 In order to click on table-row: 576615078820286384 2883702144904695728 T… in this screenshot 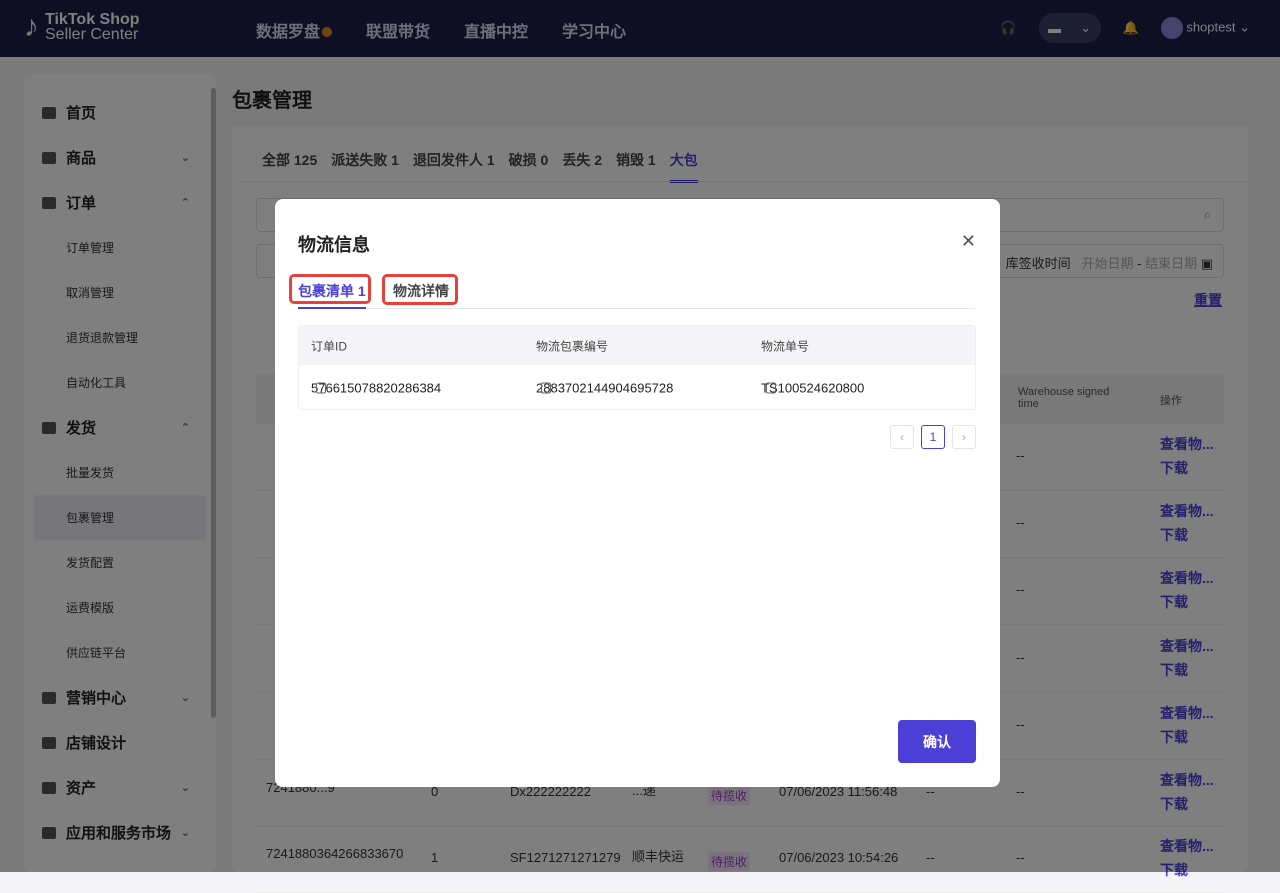, I will do `click(588, 387)`.